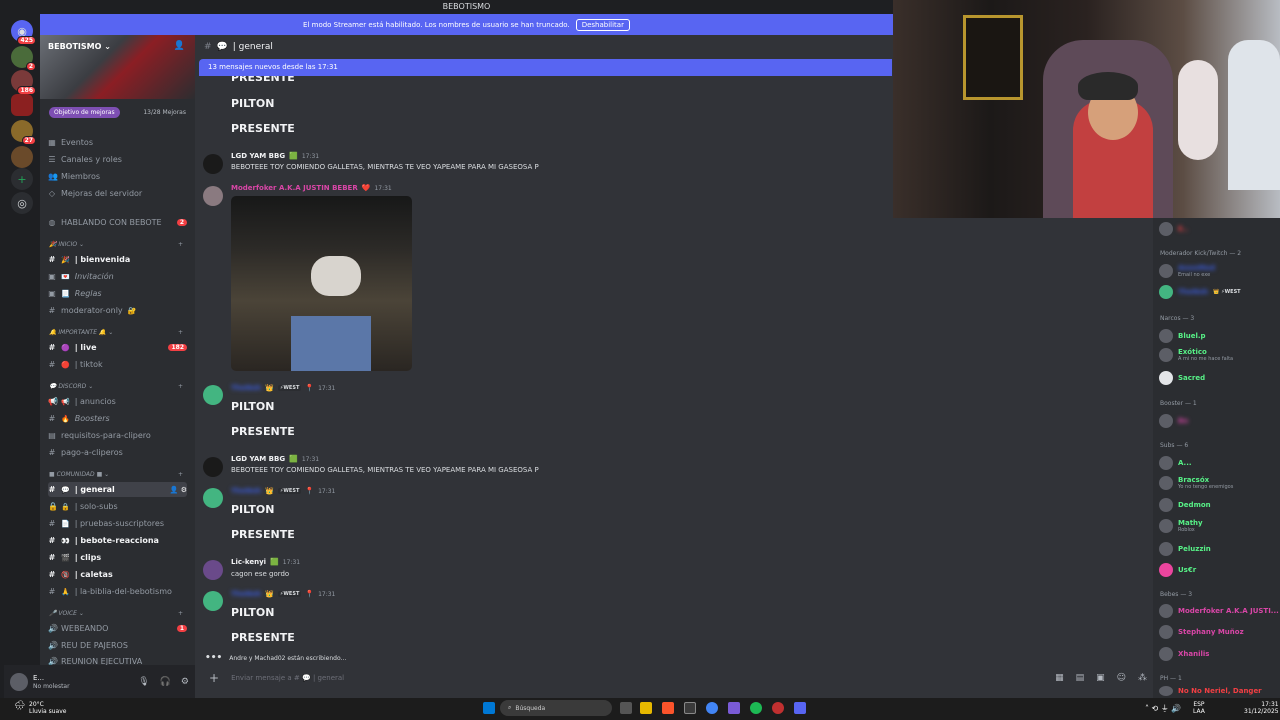 This screenshot has height=720, width=1280. I want to click on apps-icon: ⁂, so click(1142, 678).